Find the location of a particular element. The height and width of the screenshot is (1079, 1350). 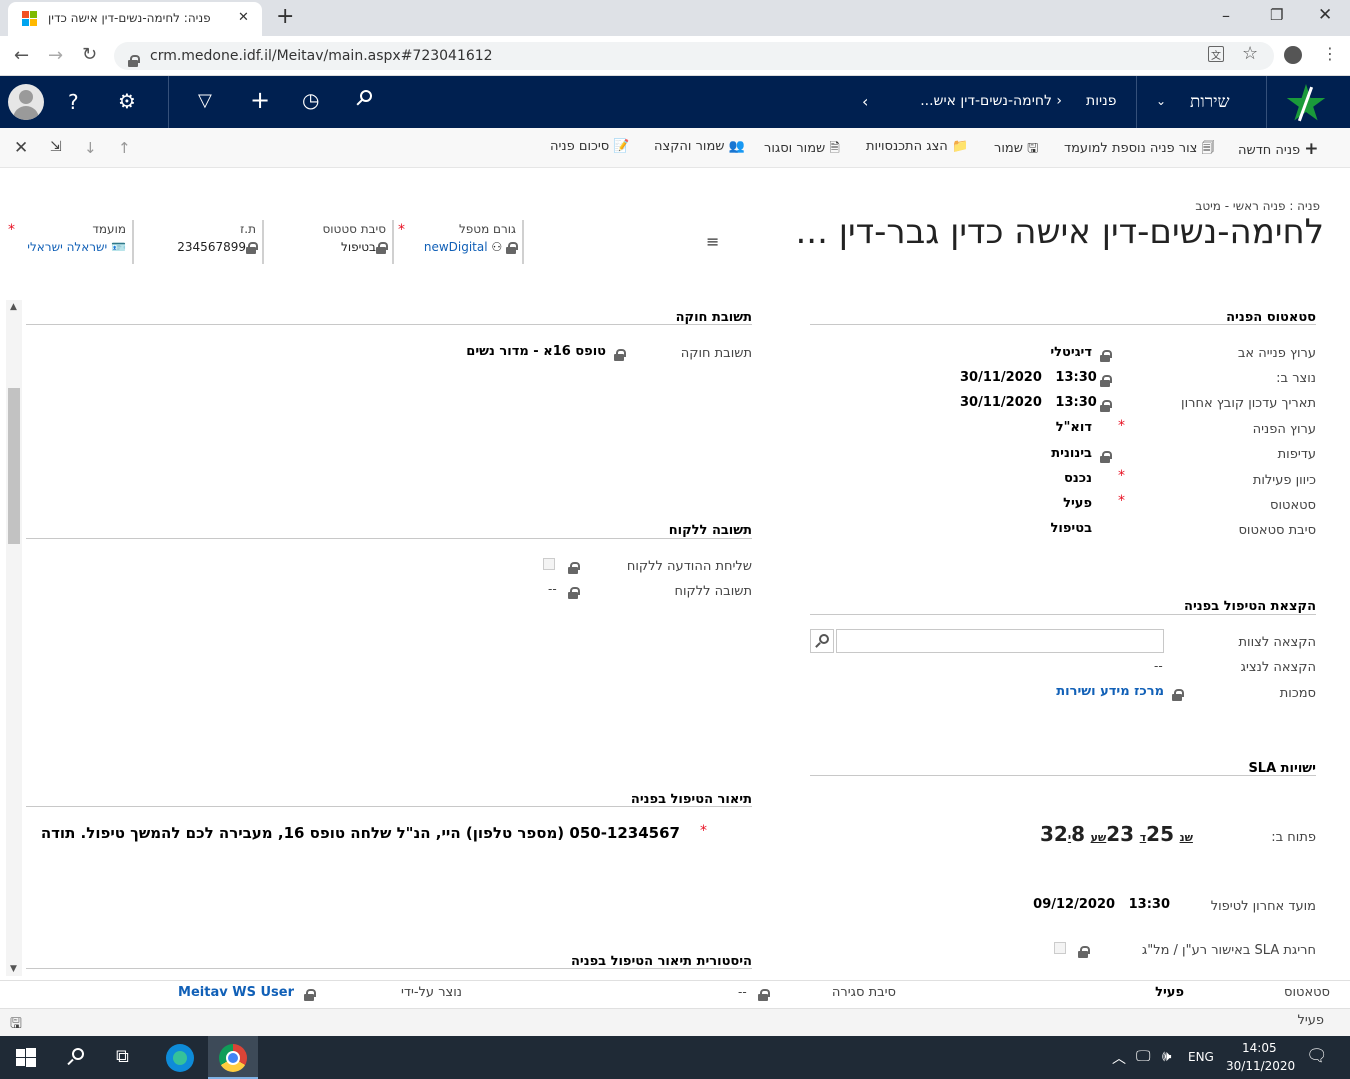

plans-icon: 📁 is located at coordinates (960, 146).